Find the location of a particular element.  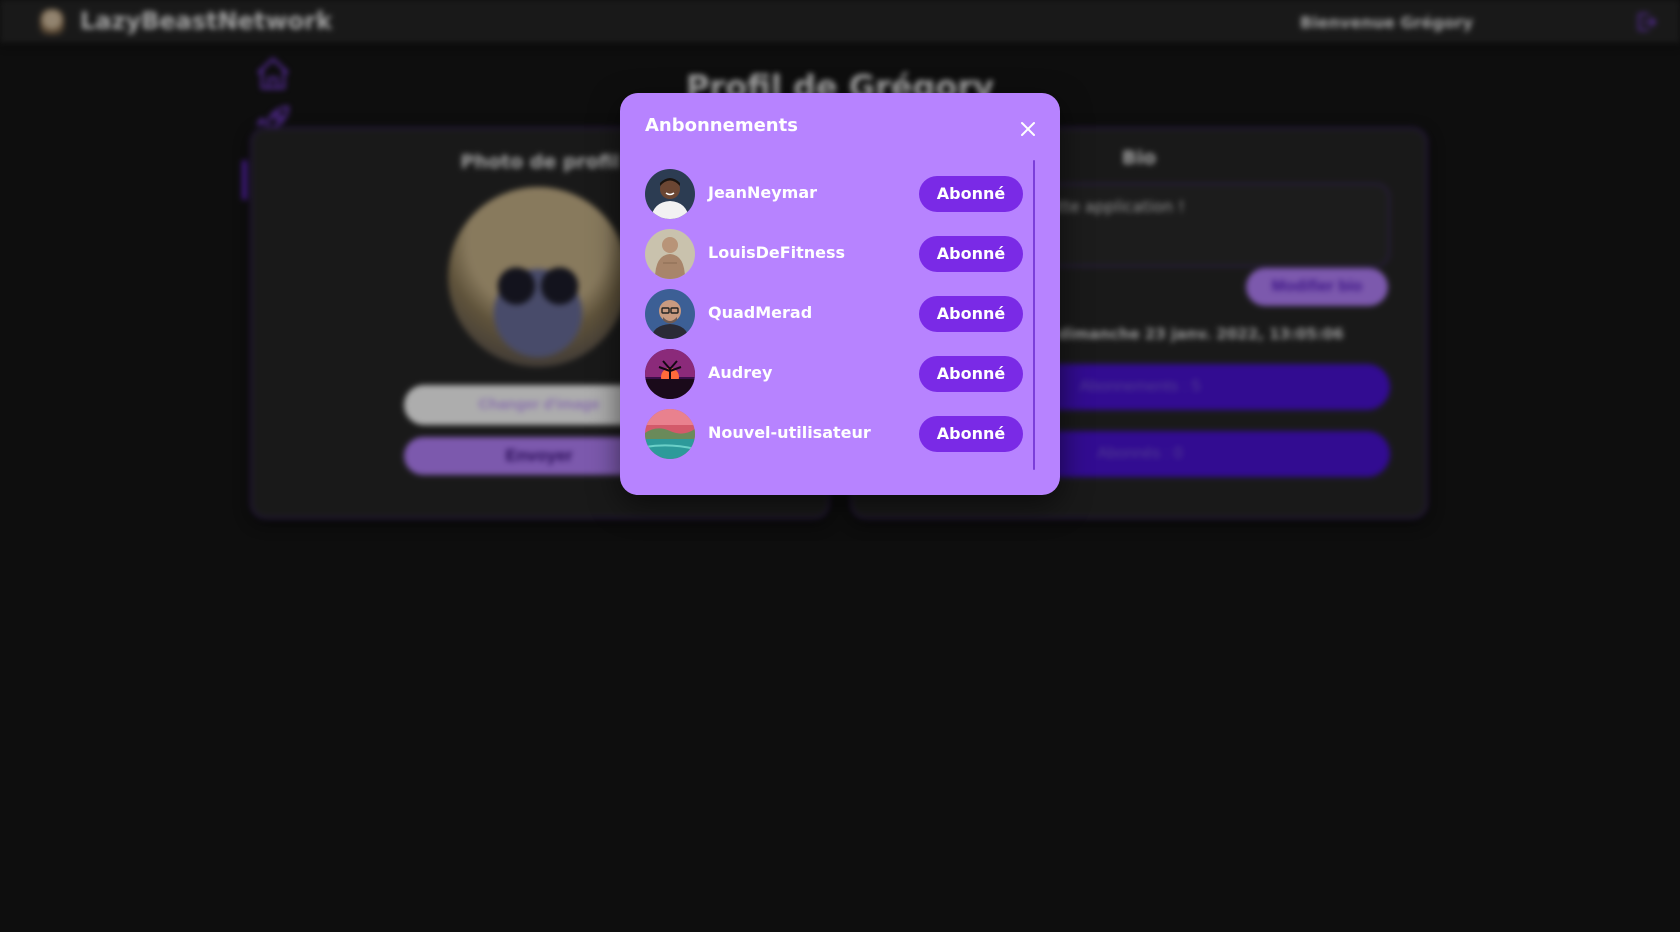

username: JeanNeymar is located at coordinates (762, 192).